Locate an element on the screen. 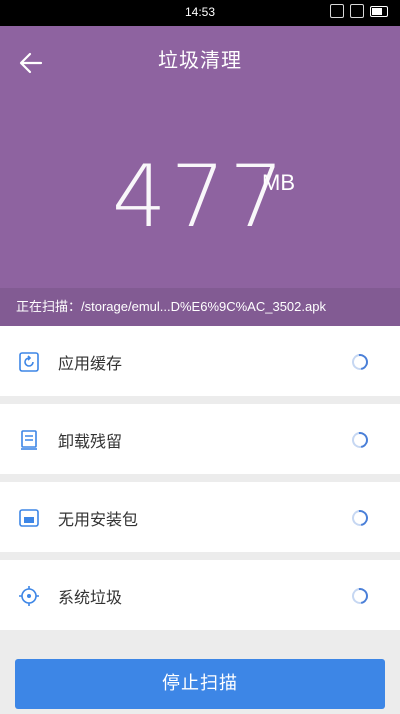 The height and width of the screenshot is (714, 400). list-item-unused-packages: 无用安装包 is located at coordinates (200, 517).